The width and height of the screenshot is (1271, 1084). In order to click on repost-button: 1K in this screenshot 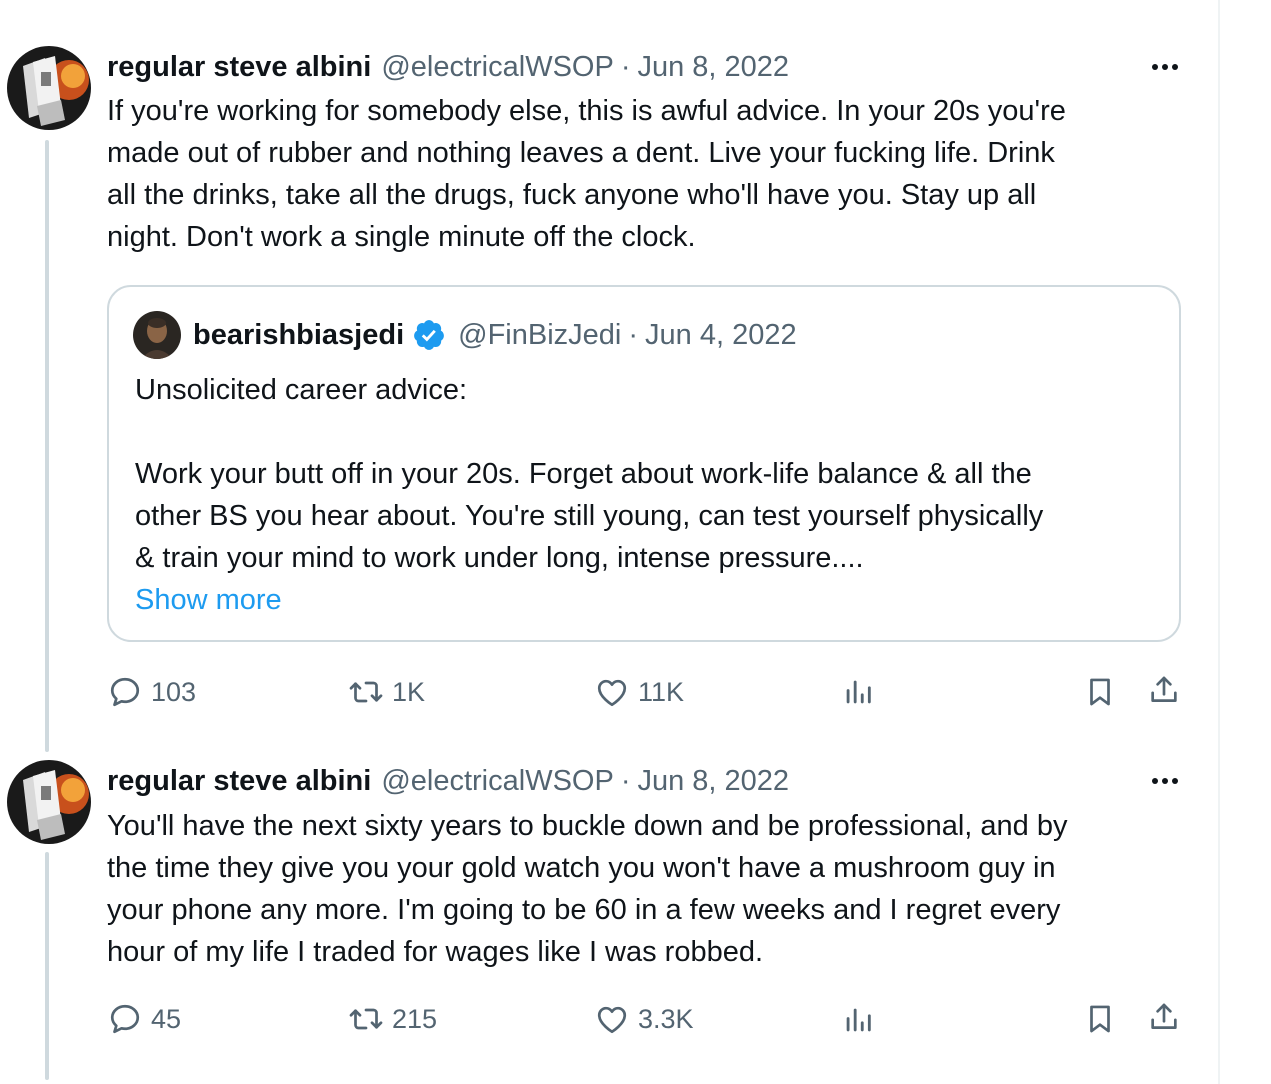, I will do `click(386, 692)`.